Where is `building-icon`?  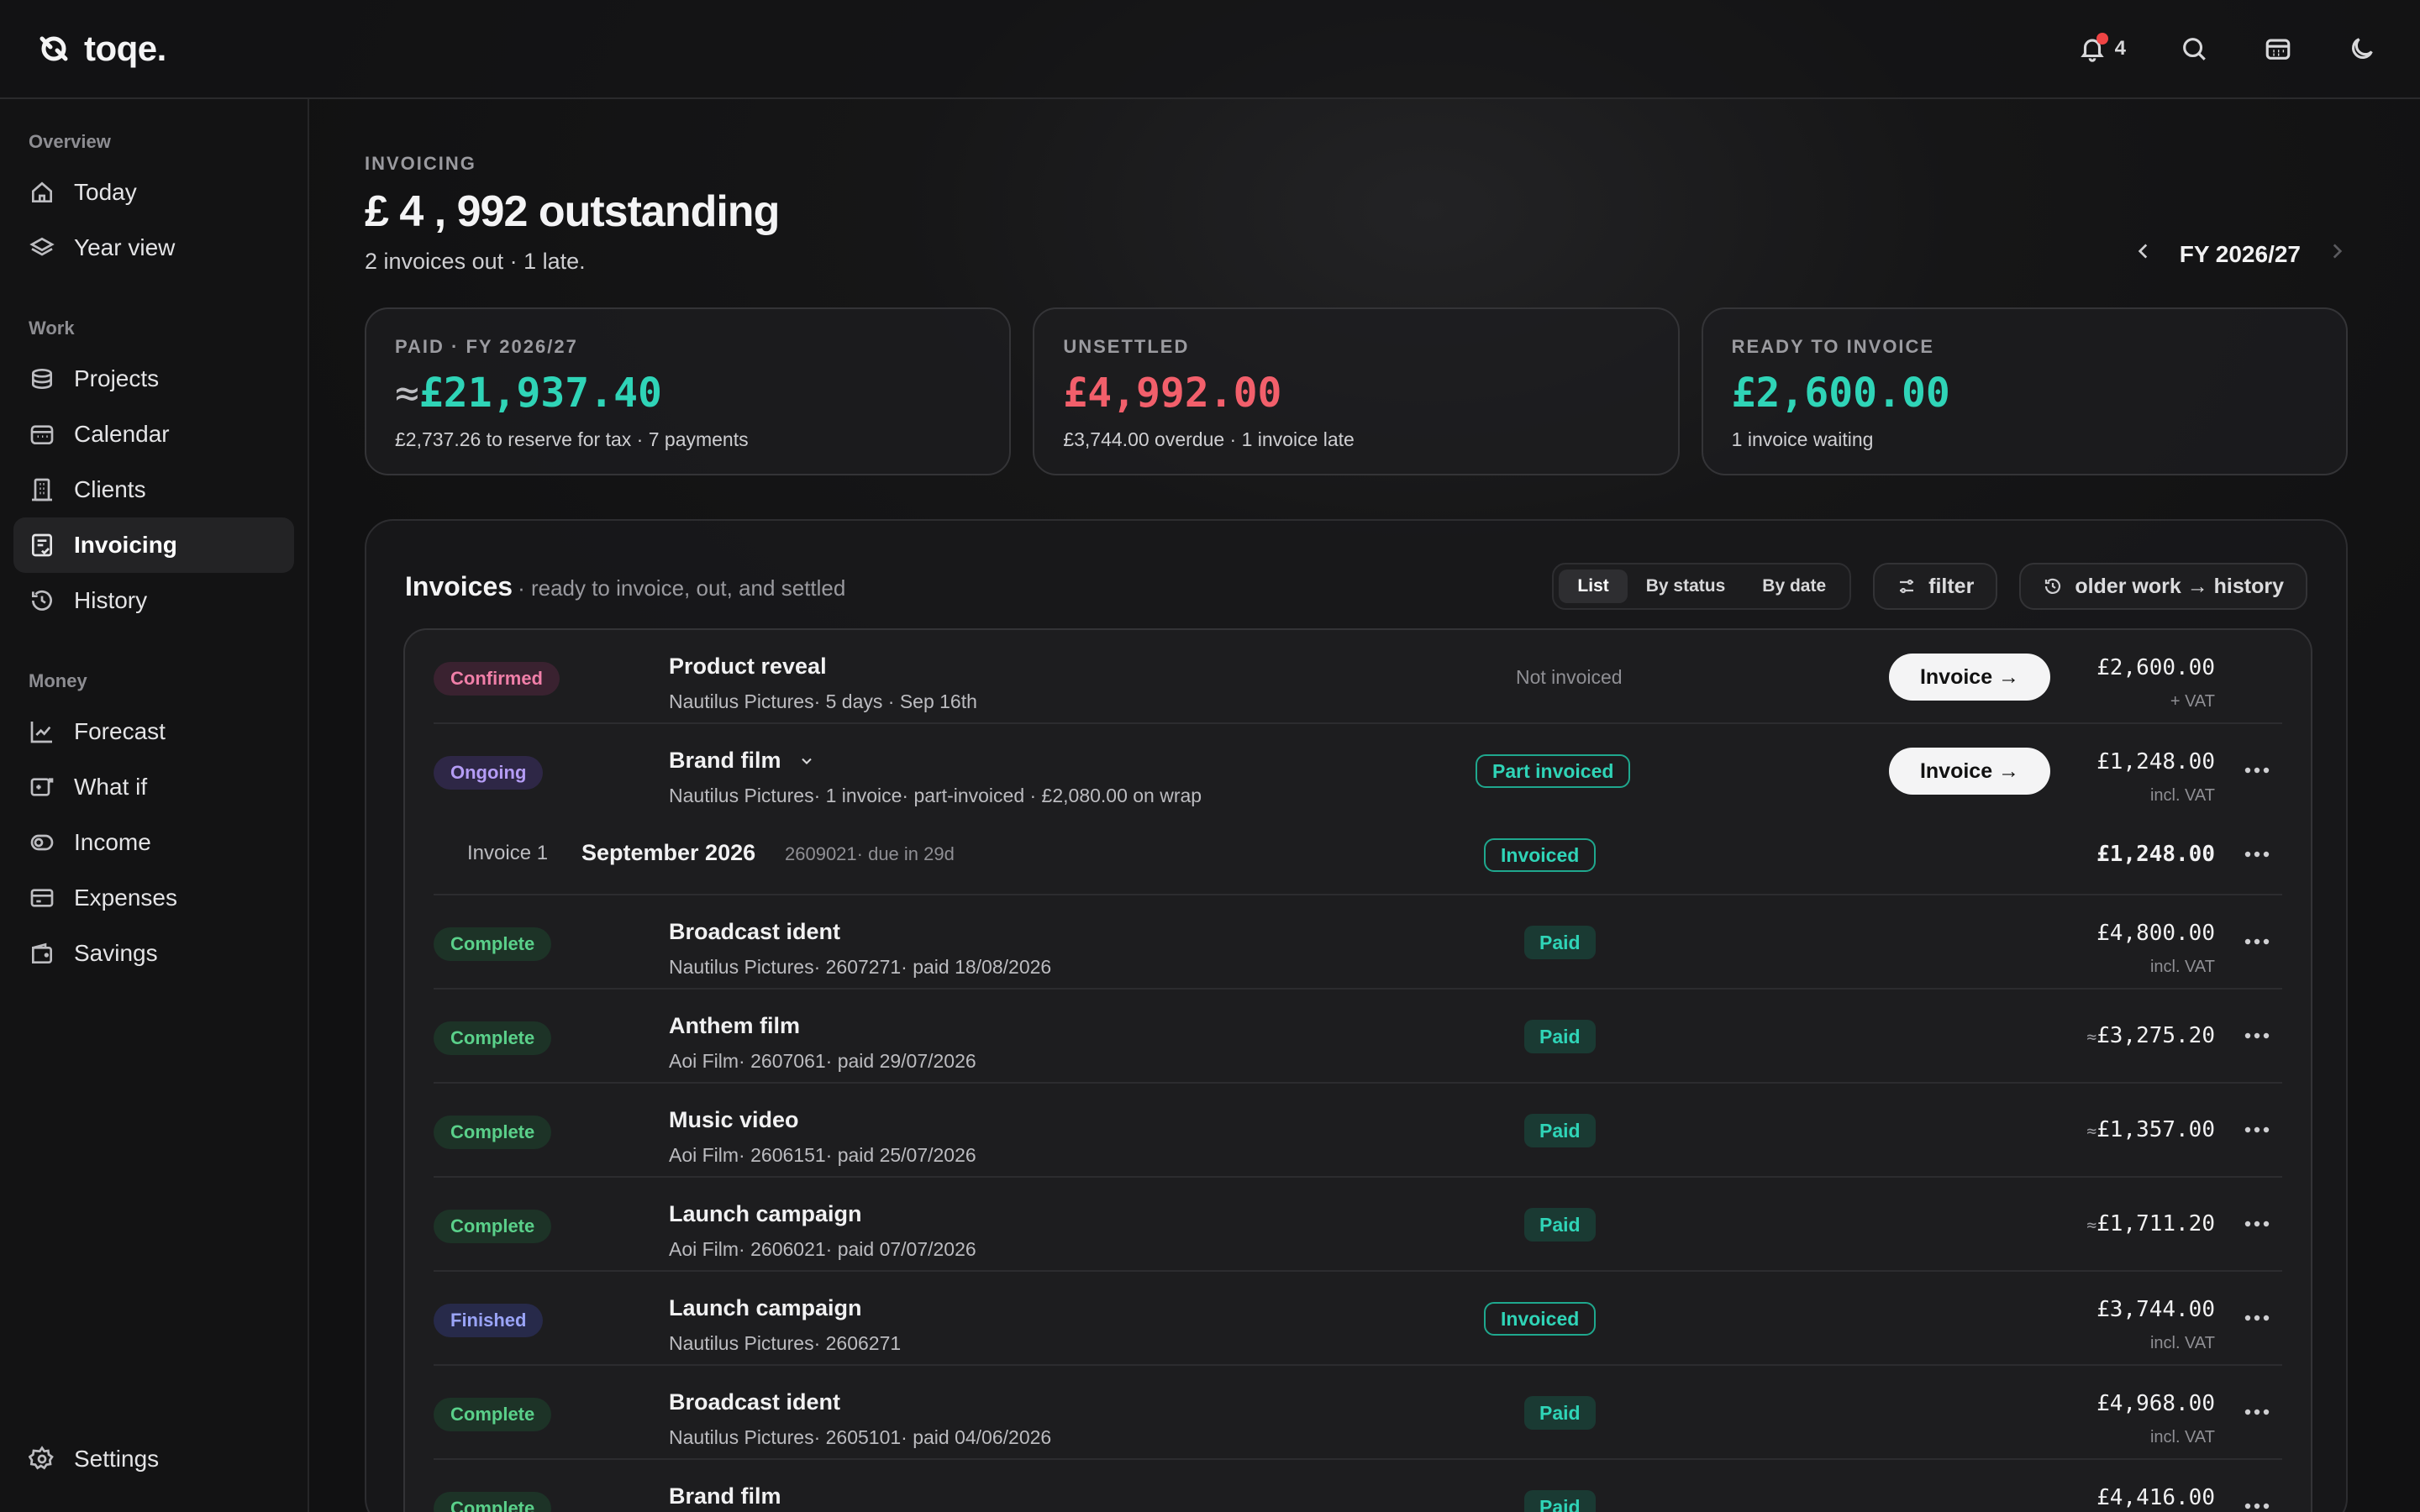 building-icon is located at coordinates (42, 489).